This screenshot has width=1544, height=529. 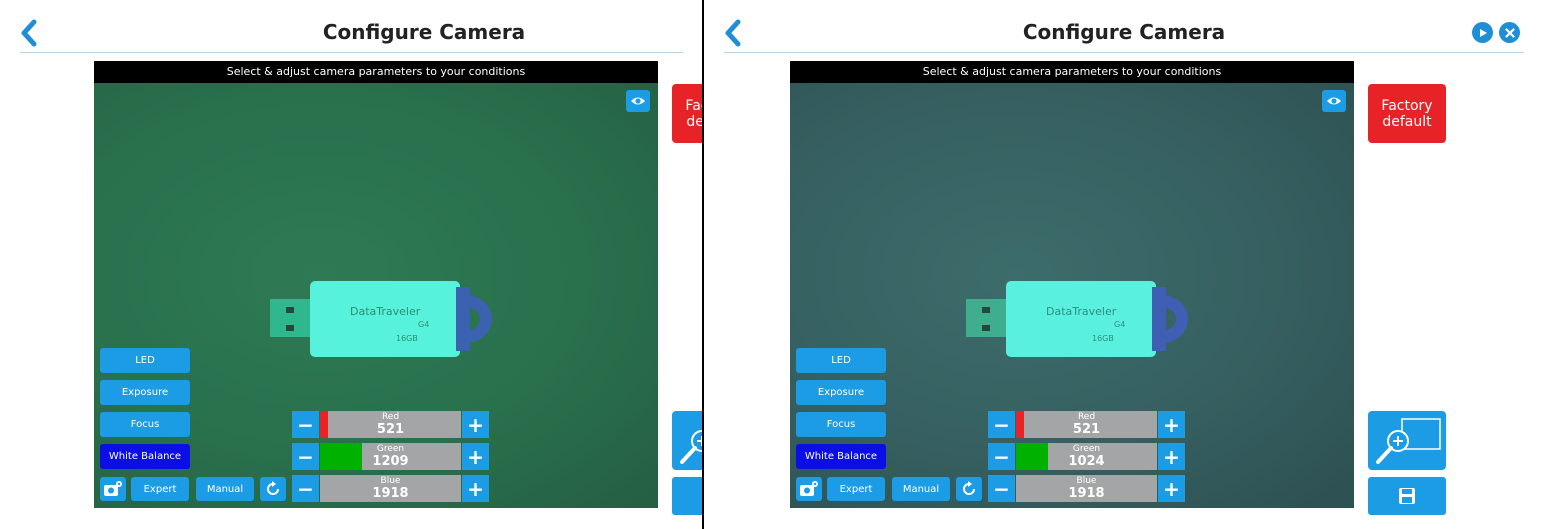 What do you see at coordinates (1086, 461) in the screenshot?
I see `green-value: 1024` at bounding box center [1086, 461].